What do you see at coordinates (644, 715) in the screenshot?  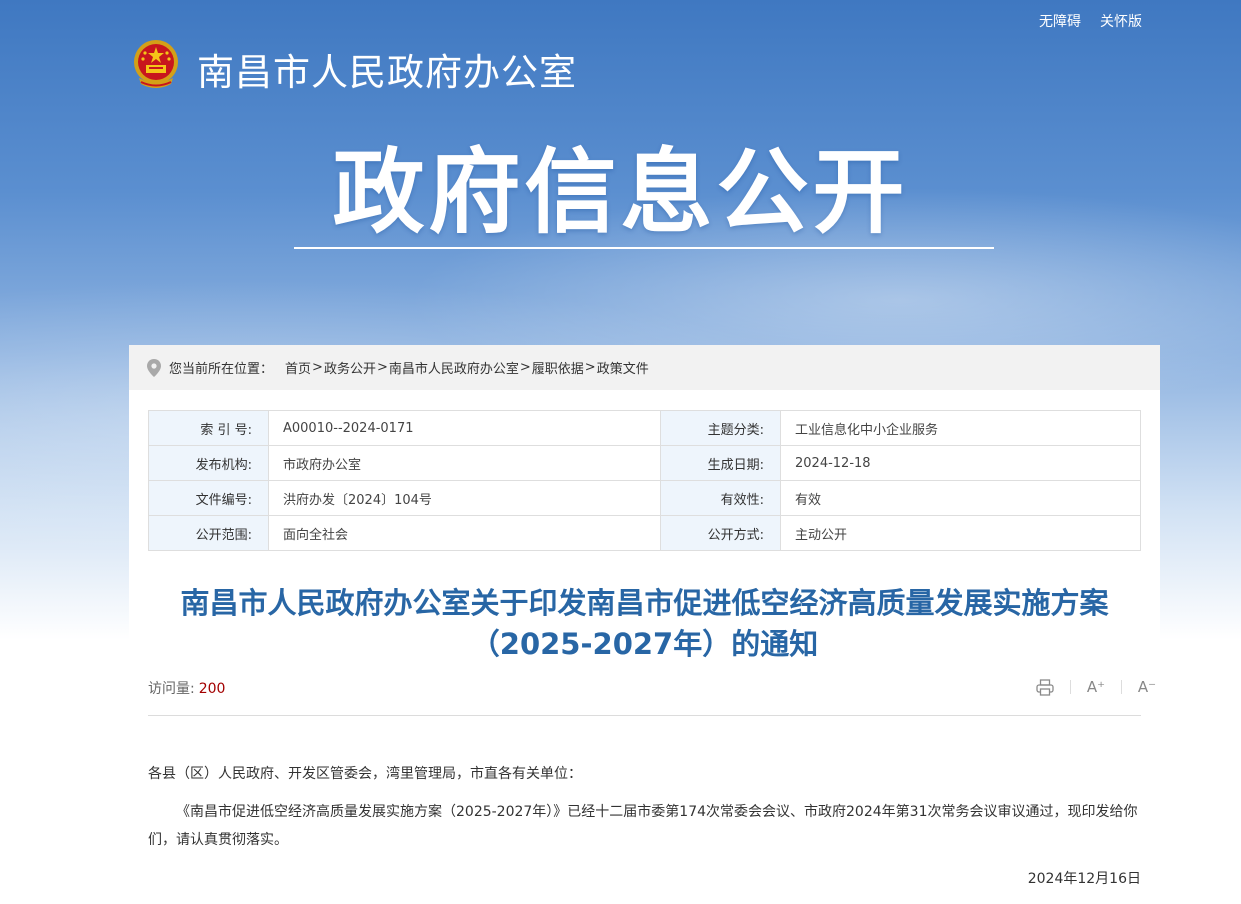 I see `divider` at bounding box center [644, 715].